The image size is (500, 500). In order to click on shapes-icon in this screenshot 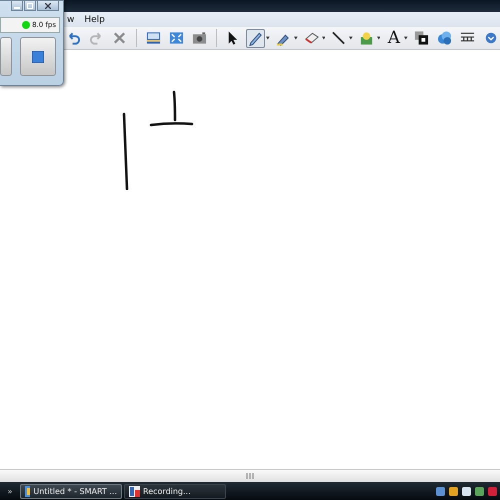, I will do `click(366, 38)`.